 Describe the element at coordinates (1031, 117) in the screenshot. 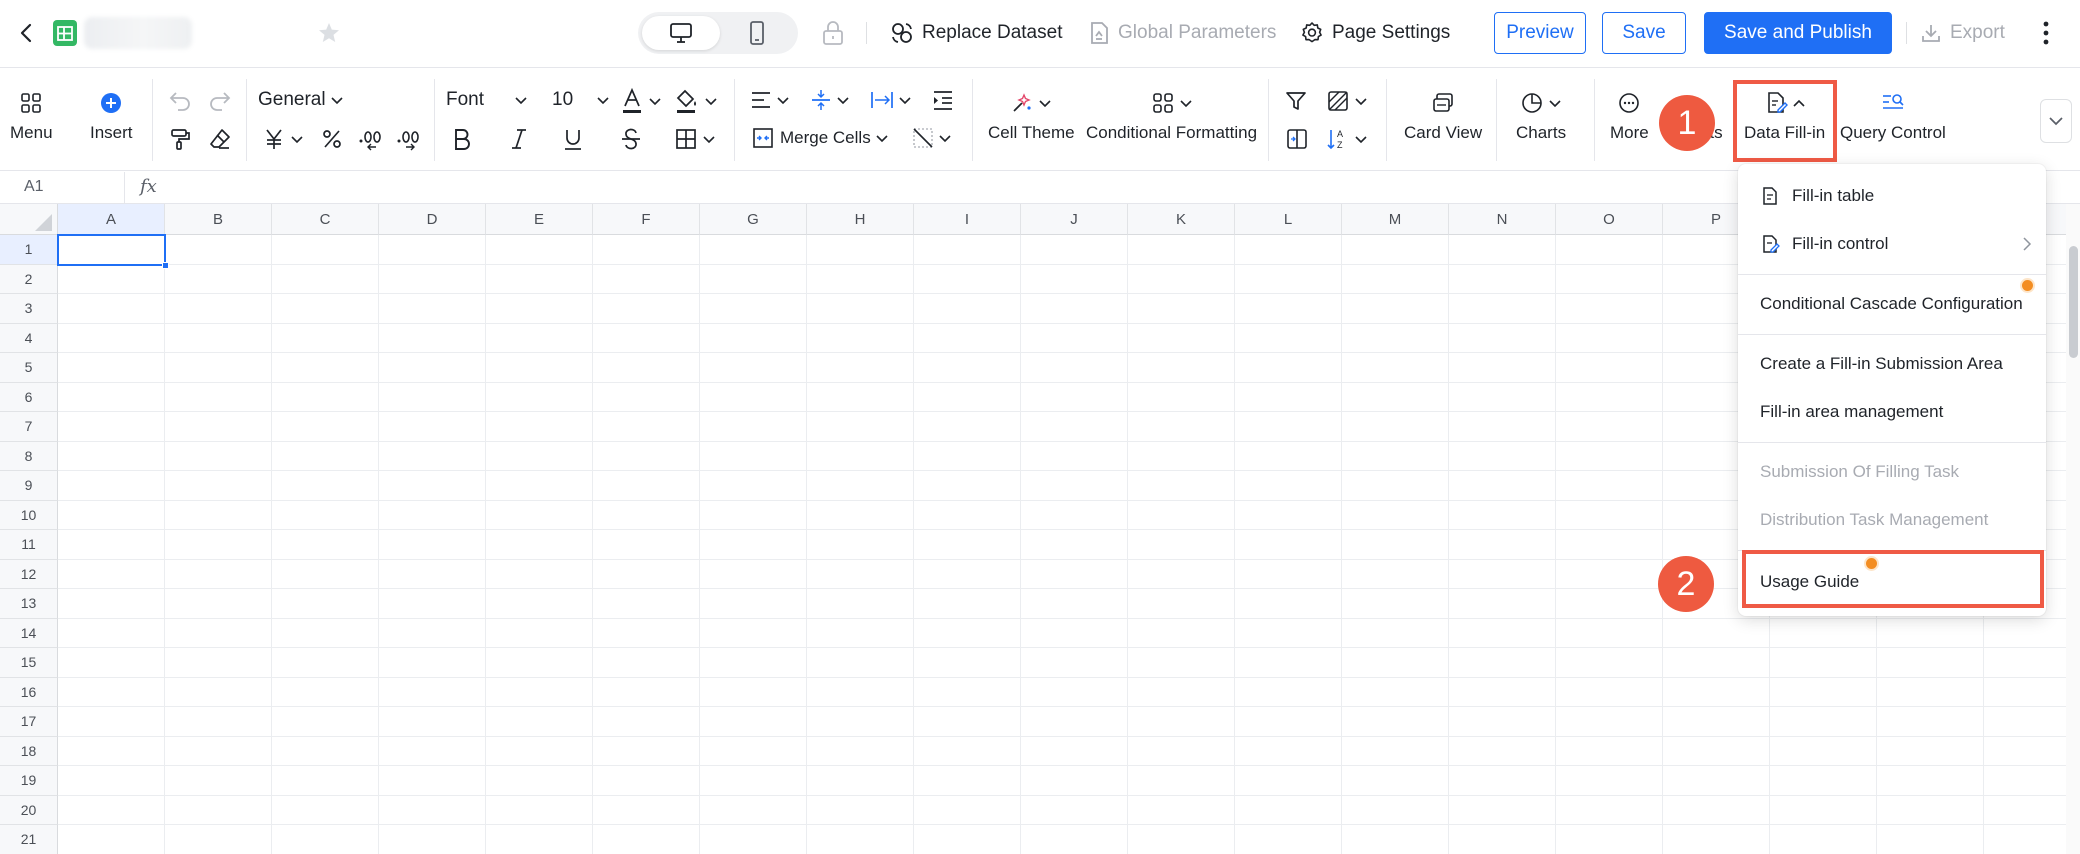

I see `cell-theme-button: Cell Theme` at that location.